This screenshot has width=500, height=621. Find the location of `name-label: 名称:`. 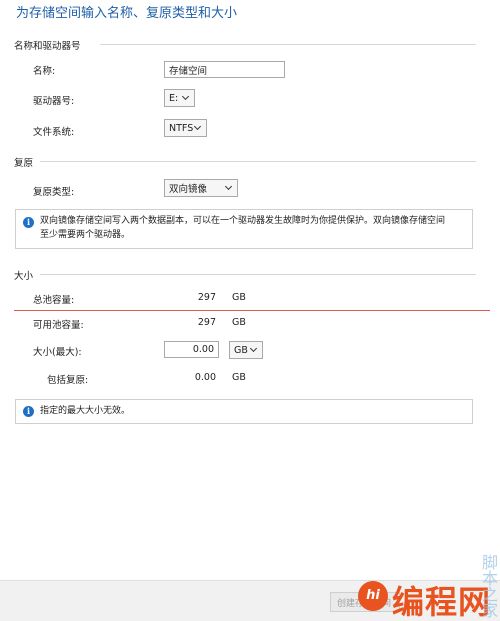

name-label: 名称: is located at coordinates (44, 71).